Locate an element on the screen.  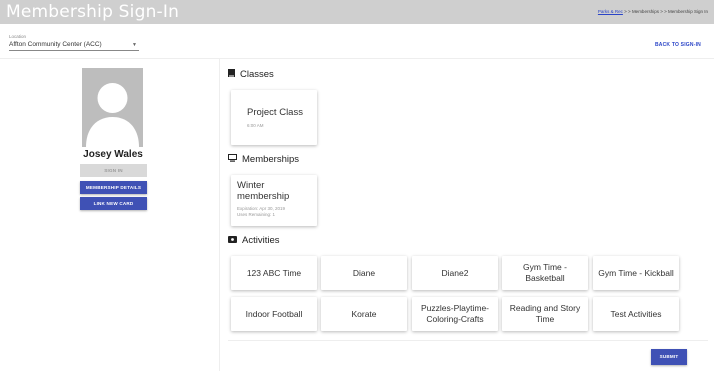
memberships-heading-label: Memberships is located at coordinates (271, 160).